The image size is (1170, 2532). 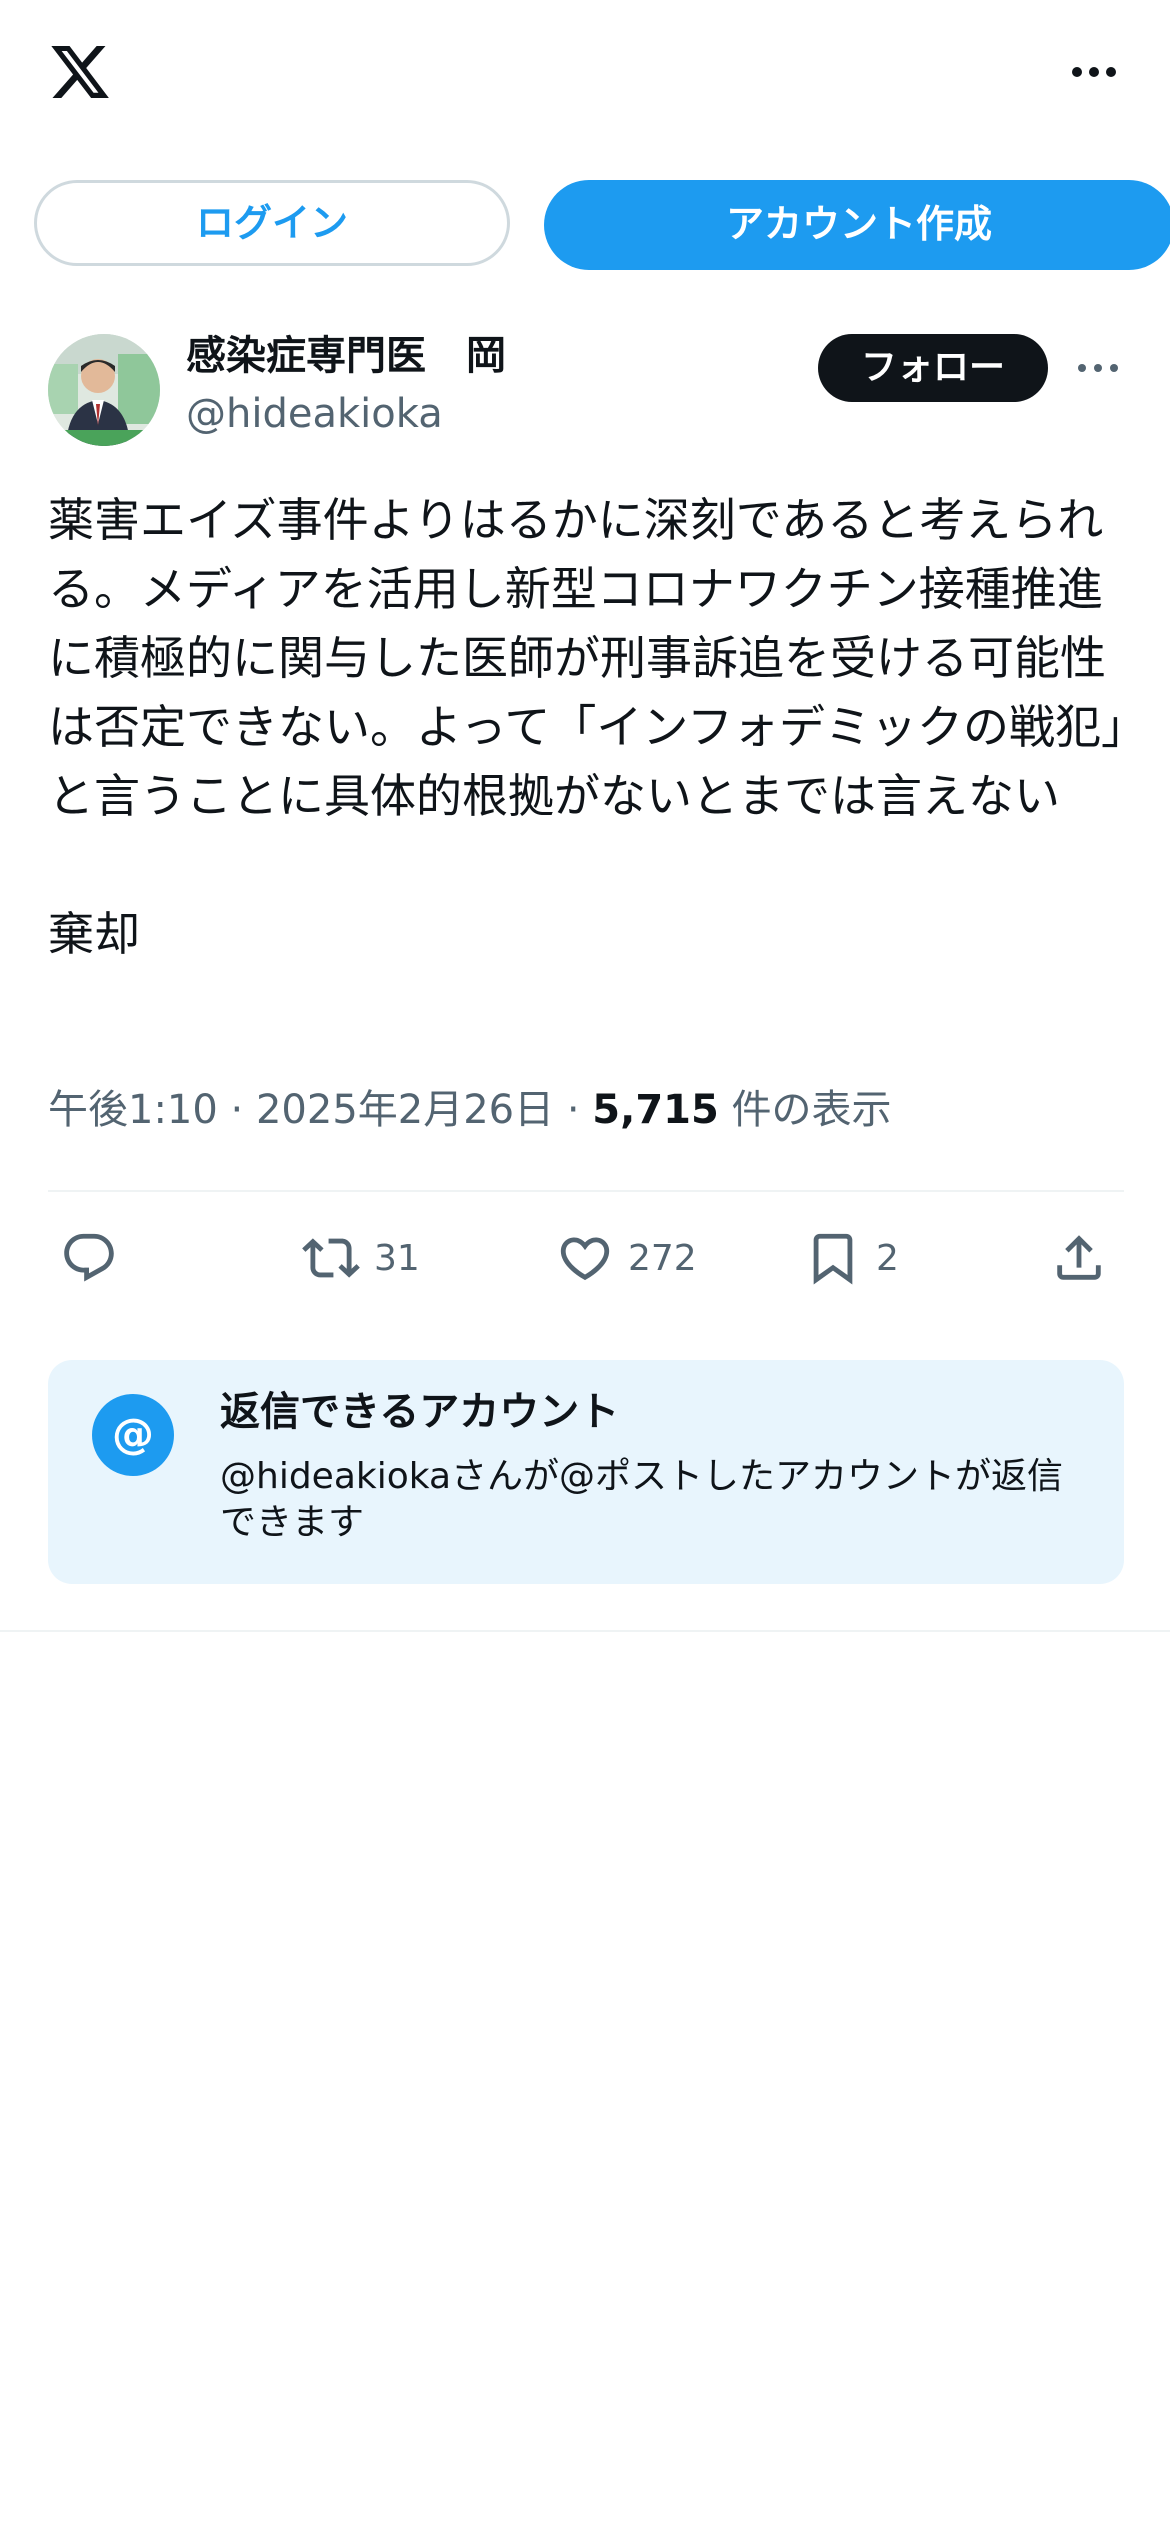 I want to click on action-bar: 31 272 2, so click(x=585, y=1258).